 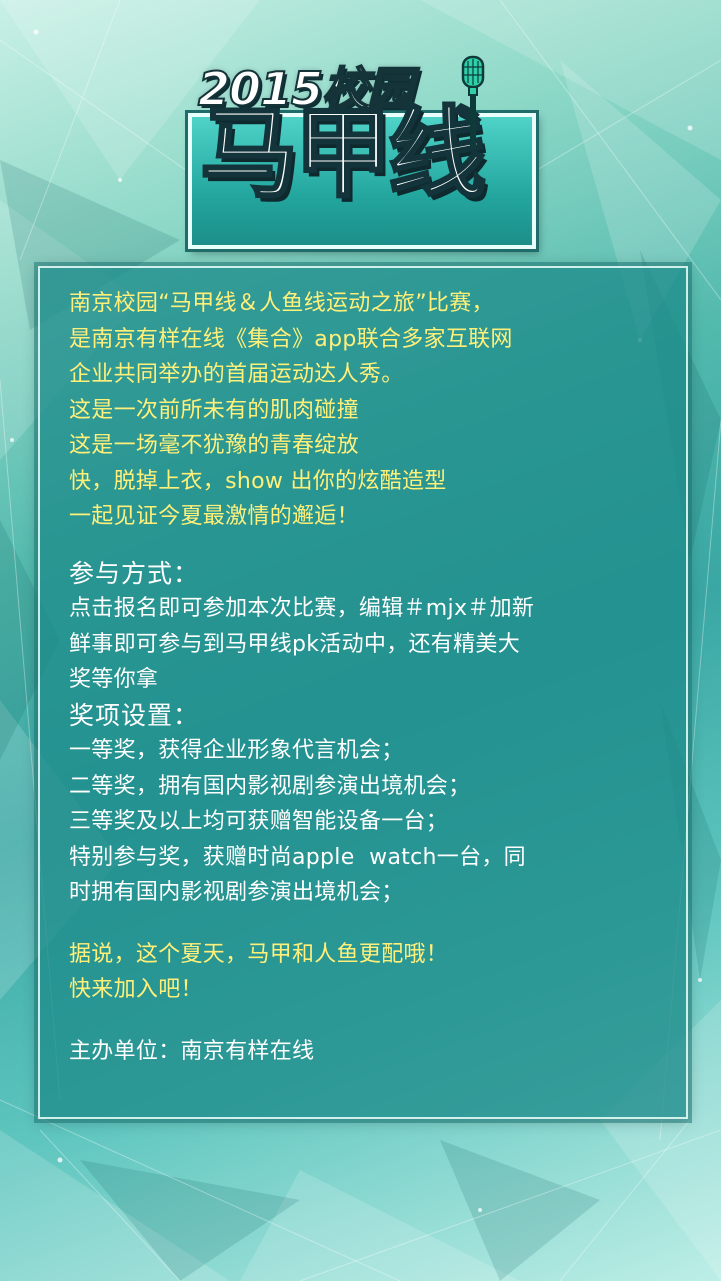 What do you see at coordinates (236, 374) in the screenshot?
I see `intro-line: 企业共同举办的首届运动达人秀。` at bounding box center [236, 374].